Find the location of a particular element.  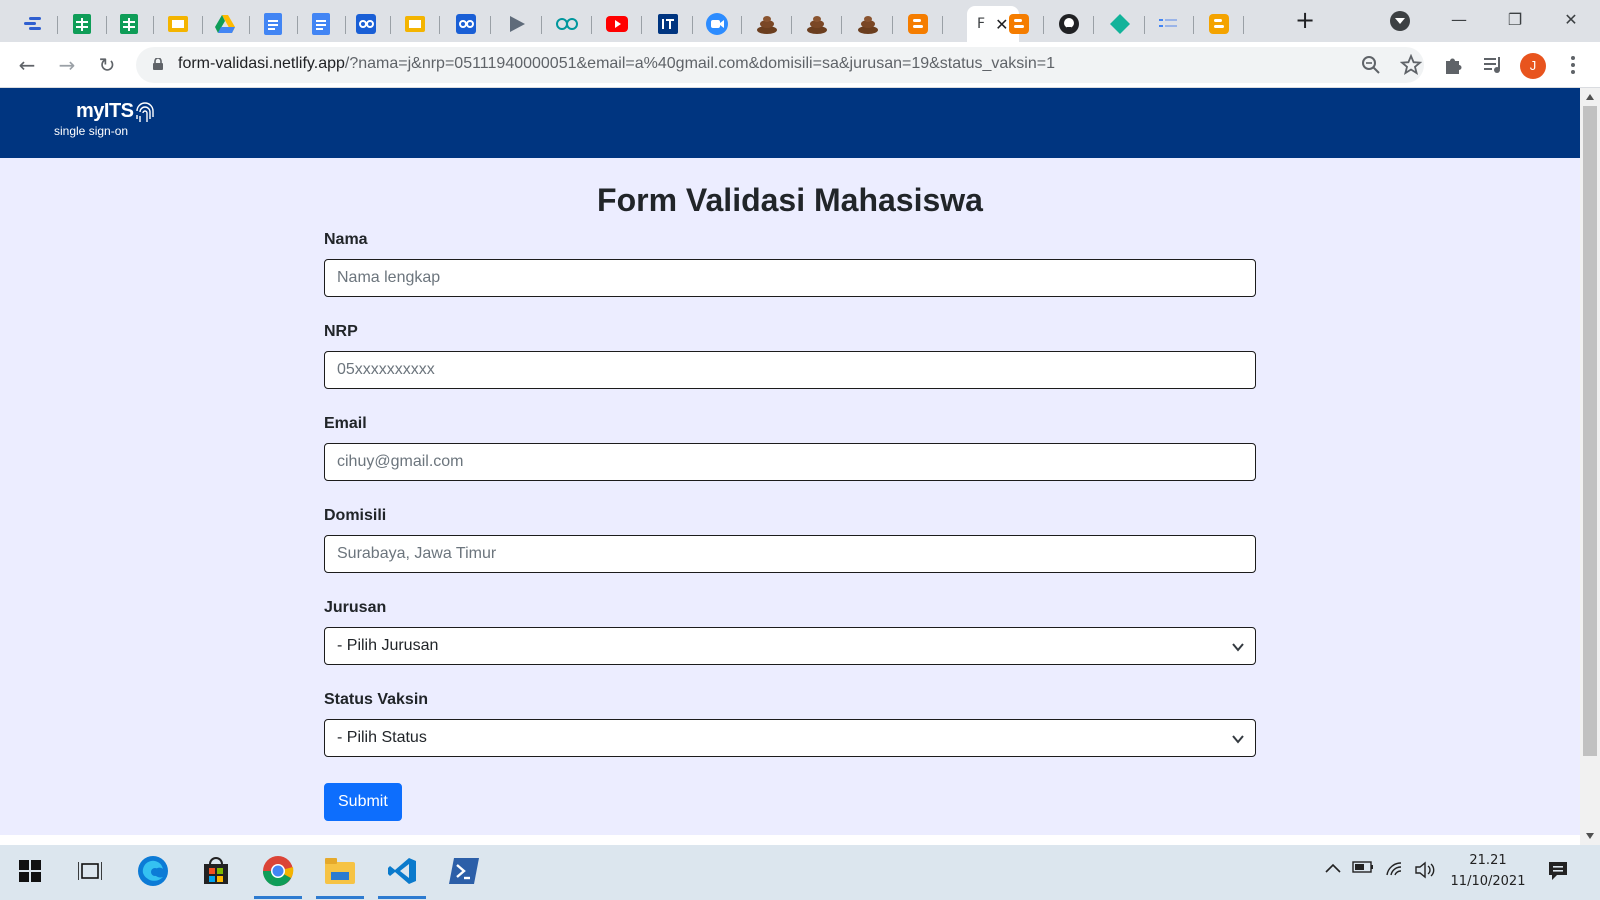

domisili-input is located at coordinates (790, 554).